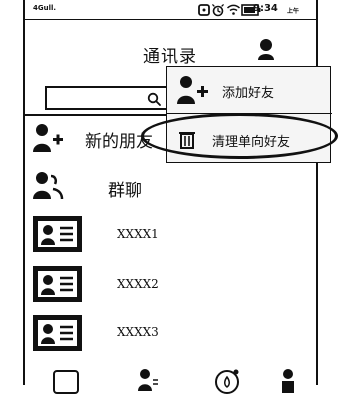  Describe the element at coordinates (265, 8) in the screenshot. I see `status-time: 9:34` at that location.